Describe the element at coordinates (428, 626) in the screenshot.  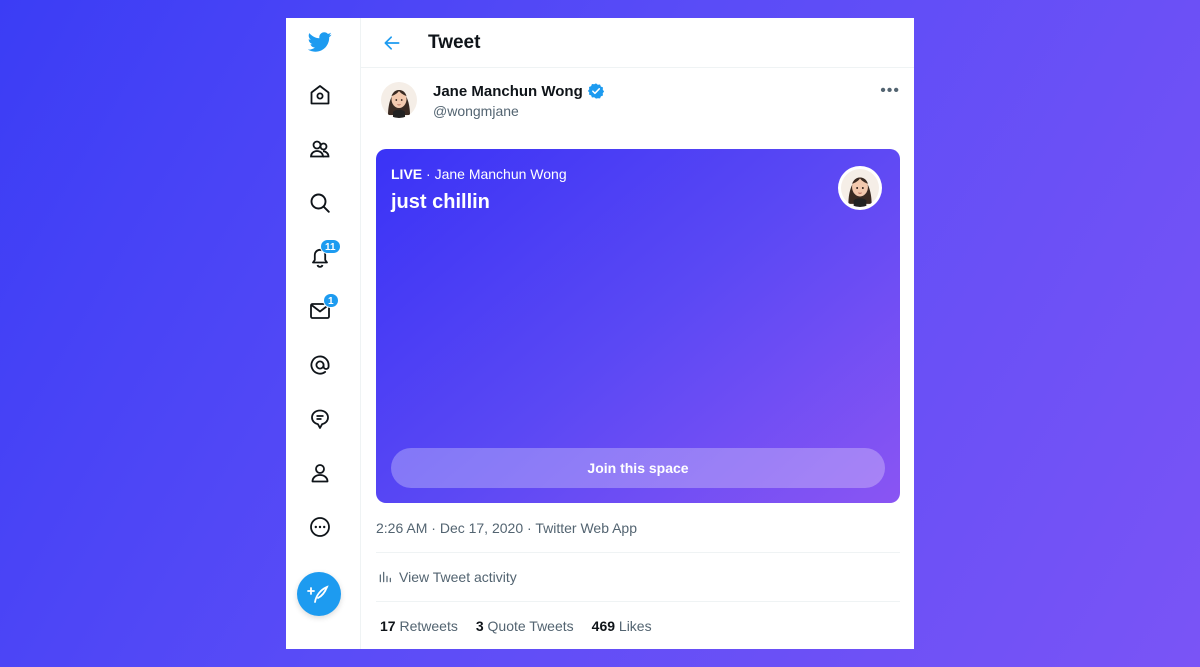
I see `retweets-label: Retweets` at that location.